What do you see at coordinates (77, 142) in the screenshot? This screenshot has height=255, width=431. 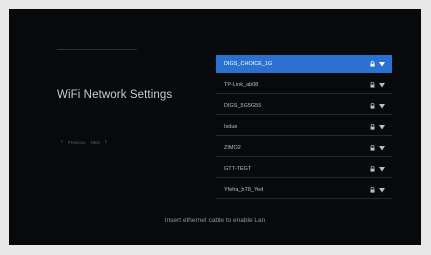 I see `previous-label: Previous` at bounding box center [77, 142].